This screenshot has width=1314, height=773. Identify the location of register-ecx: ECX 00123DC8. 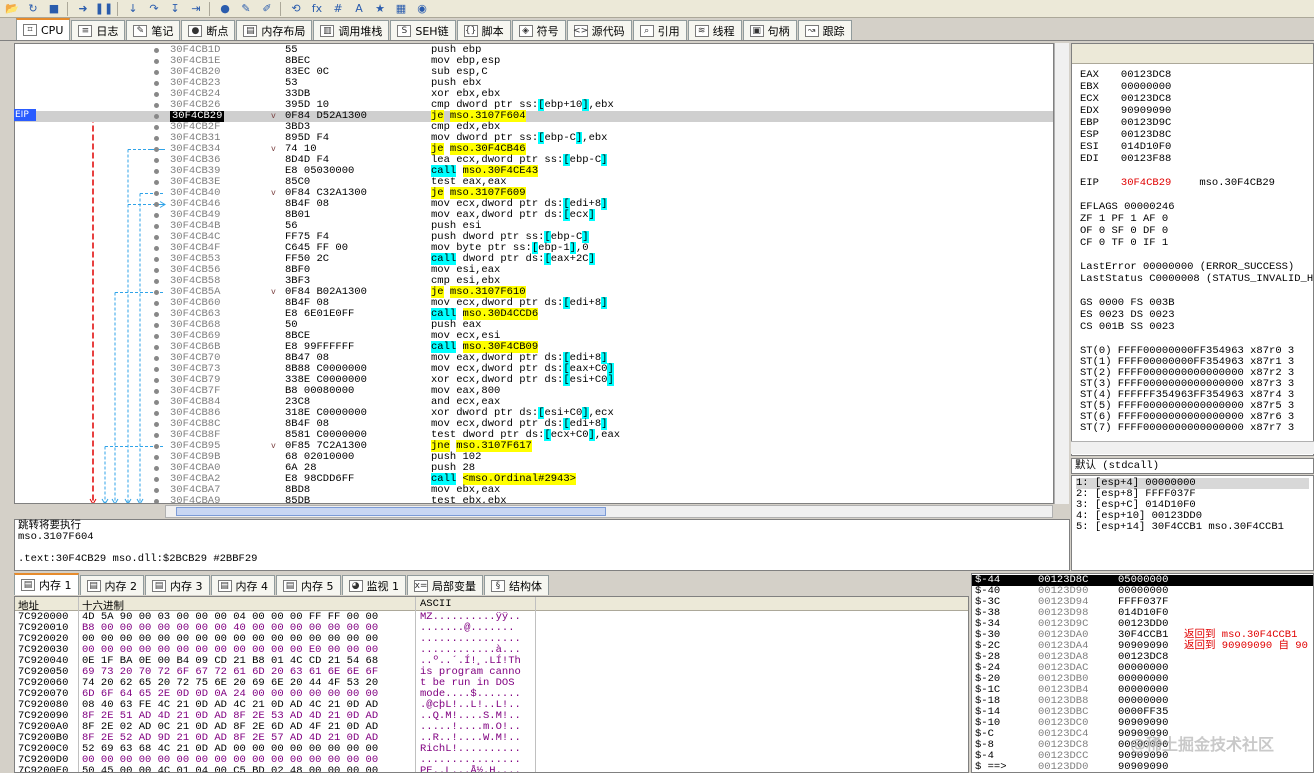
(1125, 99).